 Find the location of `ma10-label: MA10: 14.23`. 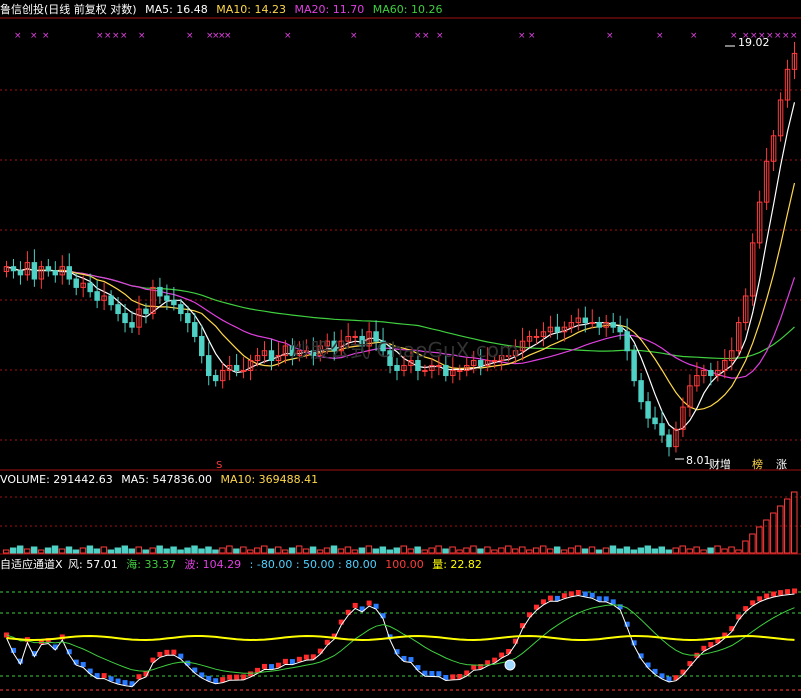

ma10-label: MA10: 14.23 is located at coordinates (251, 9).